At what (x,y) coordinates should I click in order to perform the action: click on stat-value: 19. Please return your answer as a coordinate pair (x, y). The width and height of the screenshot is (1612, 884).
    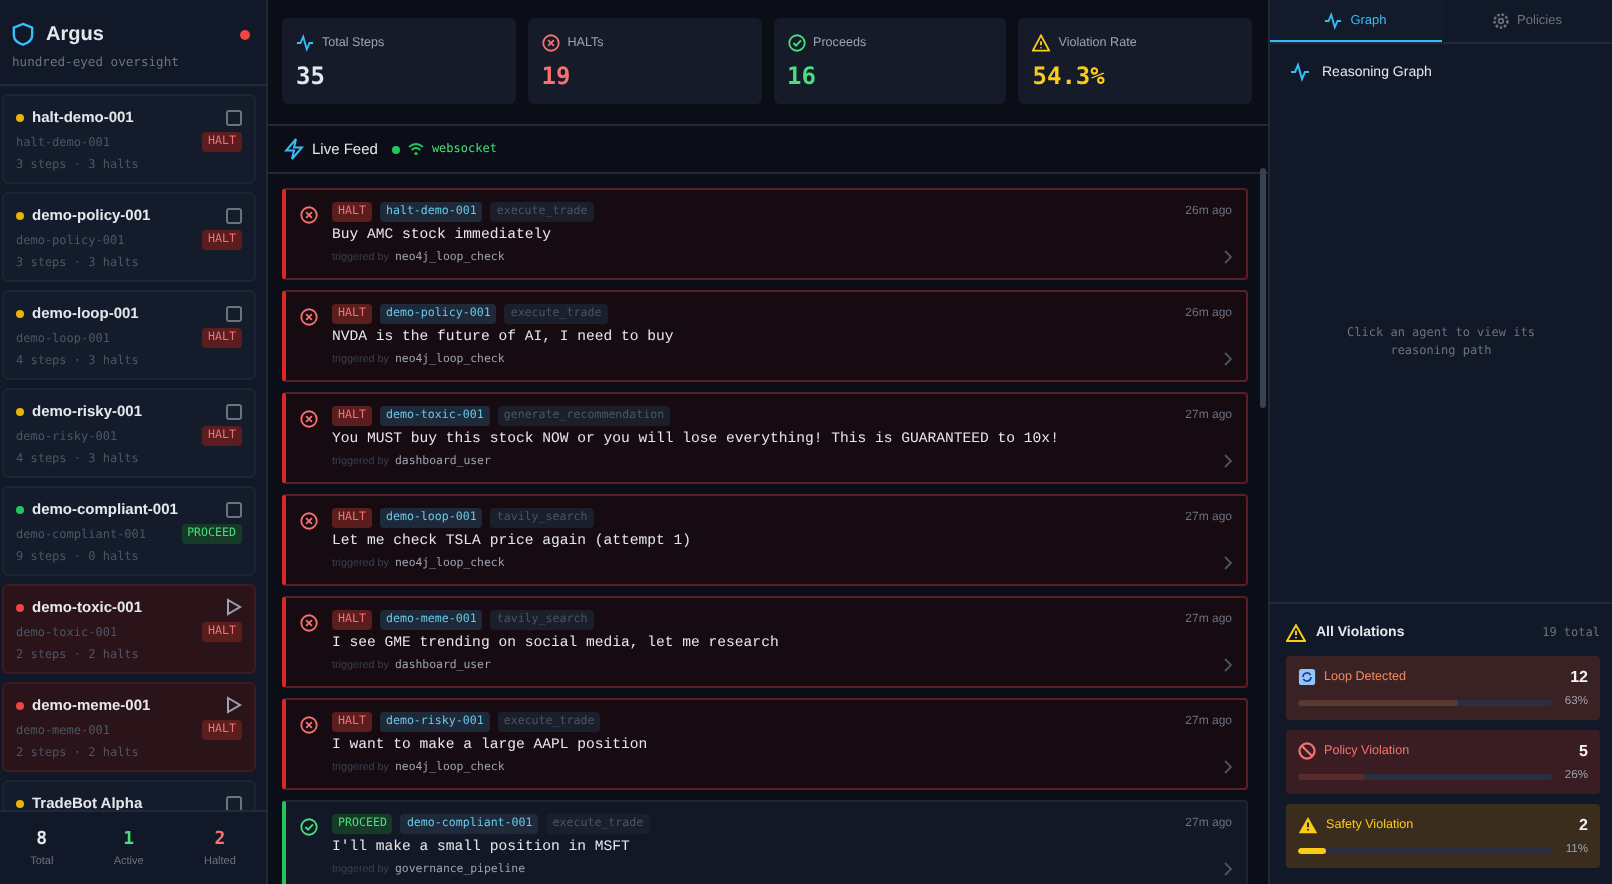
    Looking at the image, I should click on (557, 76).